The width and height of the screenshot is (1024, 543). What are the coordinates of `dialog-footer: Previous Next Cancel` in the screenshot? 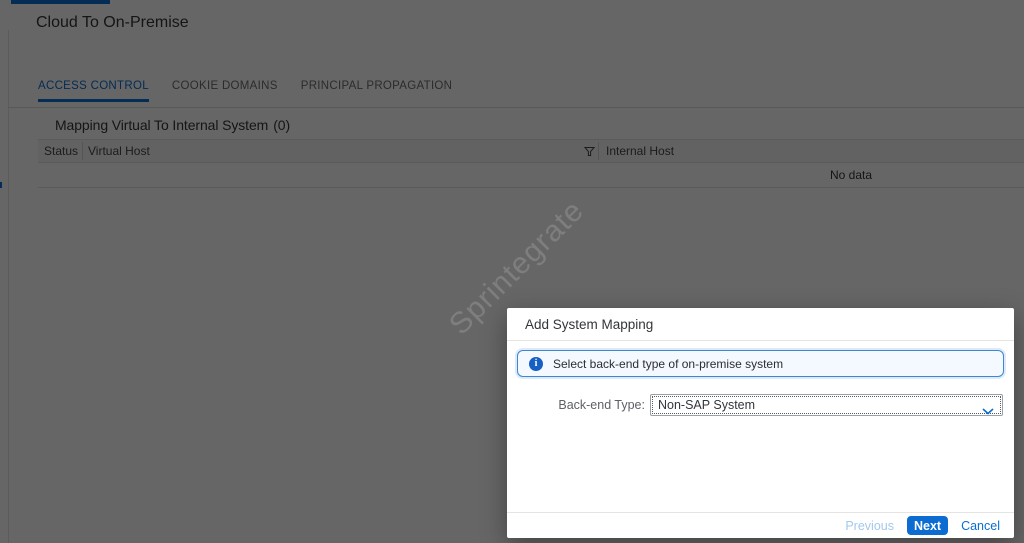 It's located at (760, 525).